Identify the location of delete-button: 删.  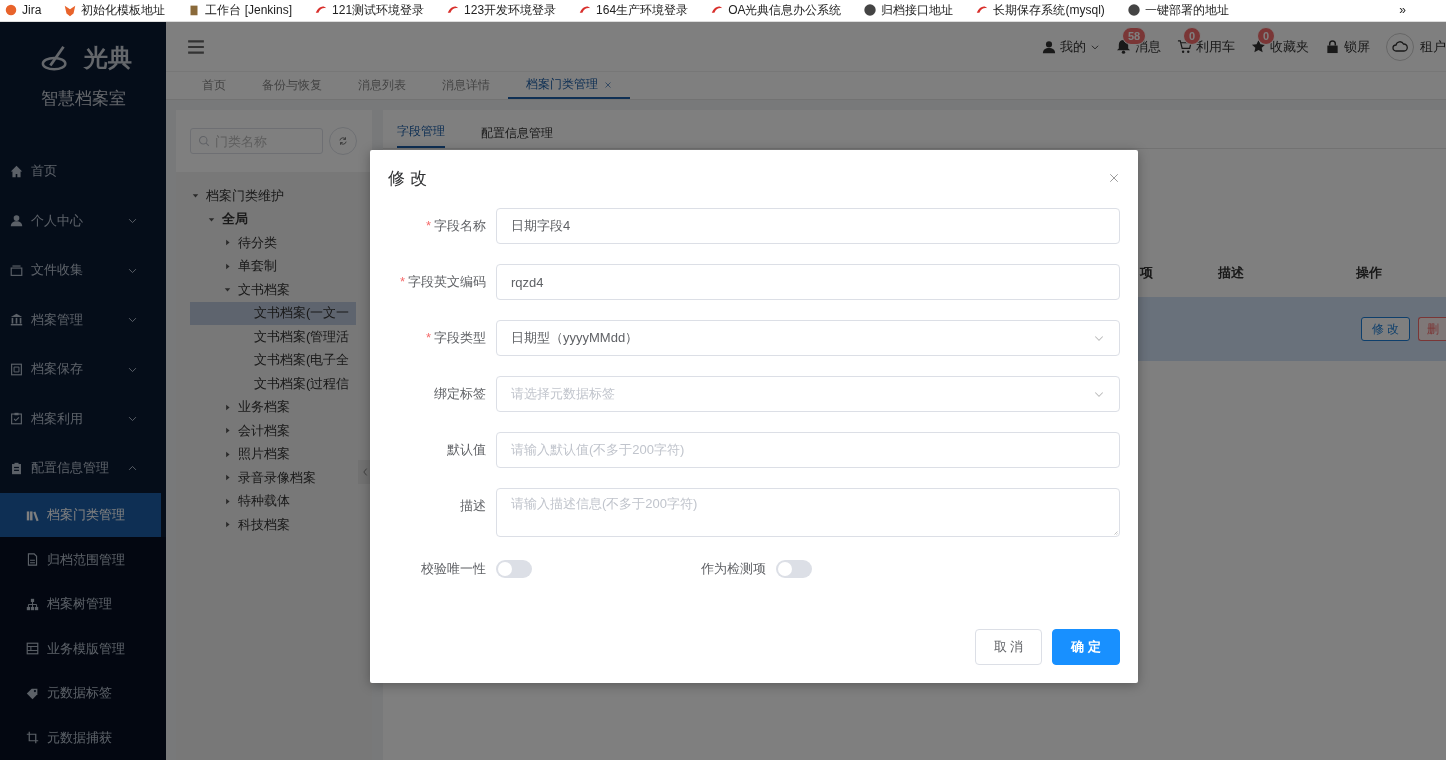
(1432, 329).